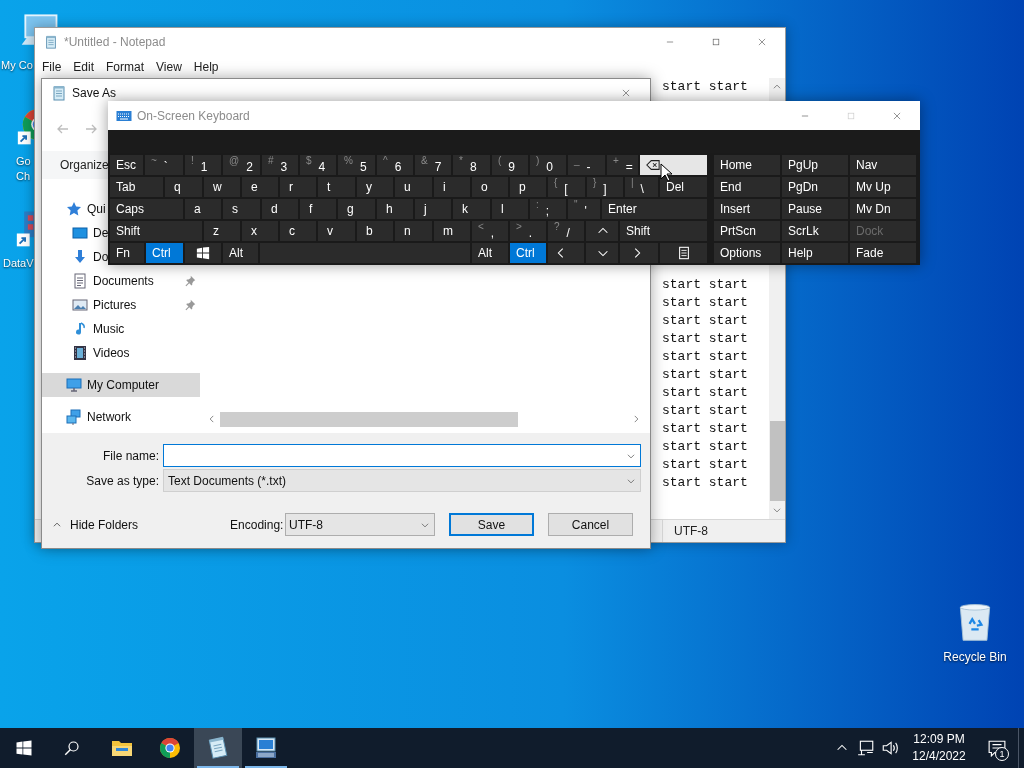  Describe the element at coordinates (130, 456) in the screenshot. I see `field-label: File name:` at that location.